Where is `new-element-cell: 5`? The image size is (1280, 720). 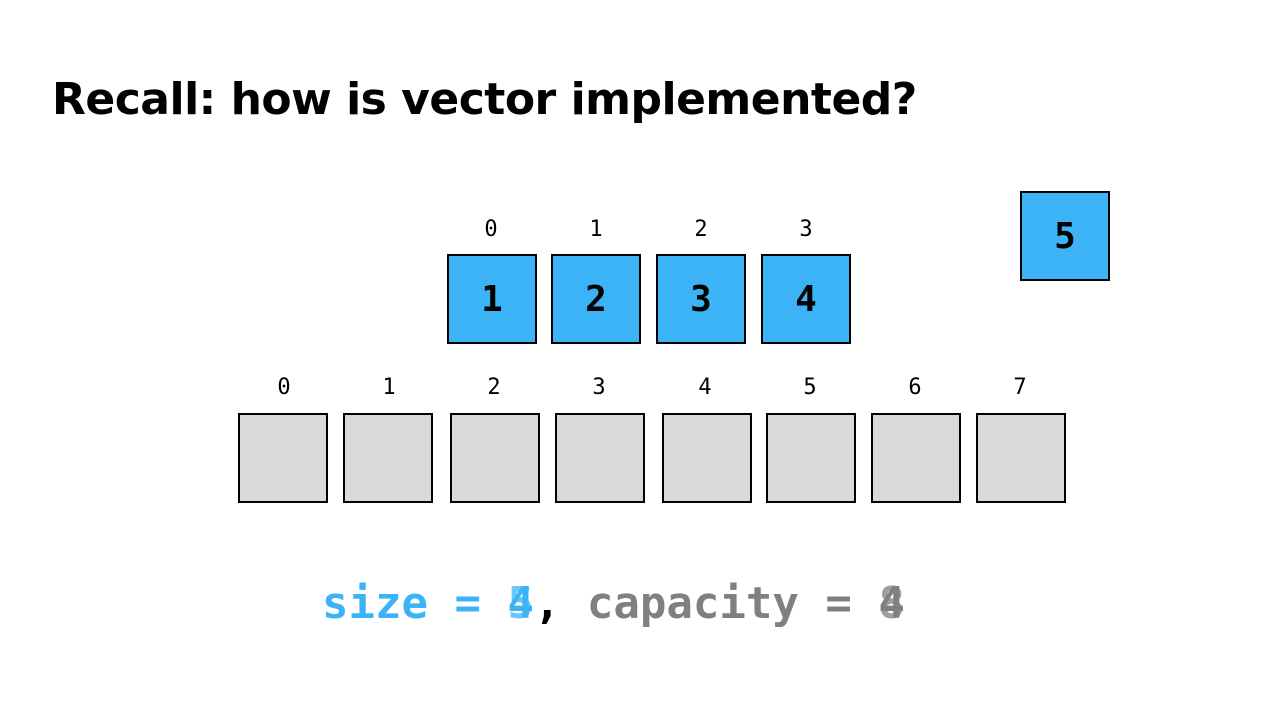 new-element-cell: 5 is located at coordinates (1065, 236).